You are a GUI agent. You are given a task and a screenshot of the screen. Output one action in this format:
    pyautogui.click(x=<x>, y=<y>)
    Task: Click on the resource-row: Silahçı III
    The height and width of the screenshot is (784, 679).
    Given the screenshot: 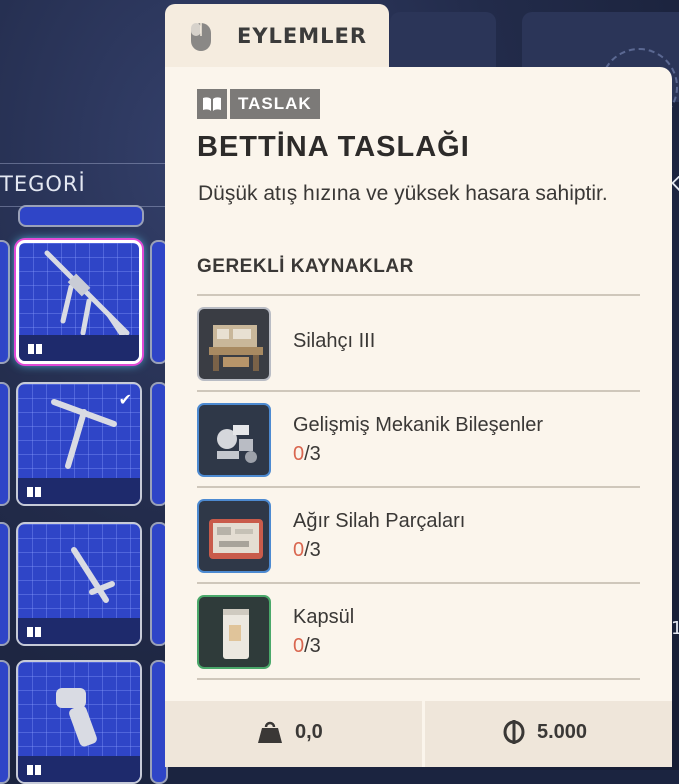 What is the action you would take?
    pyautogui.click(x=418, y=343)
    